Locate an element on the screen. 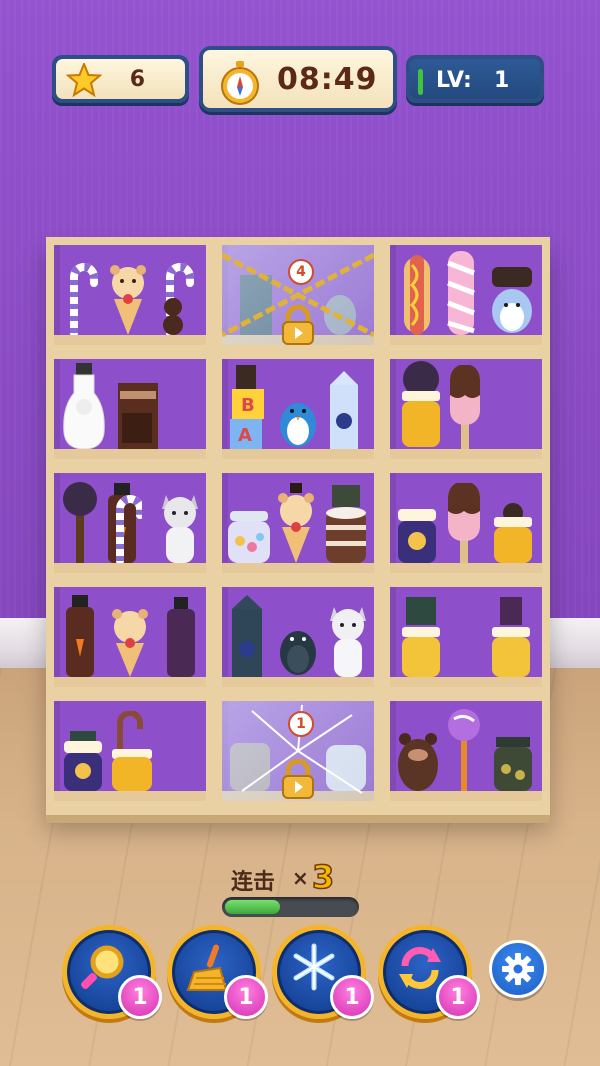  shuffle-icon is located at coordinates (420, 968).